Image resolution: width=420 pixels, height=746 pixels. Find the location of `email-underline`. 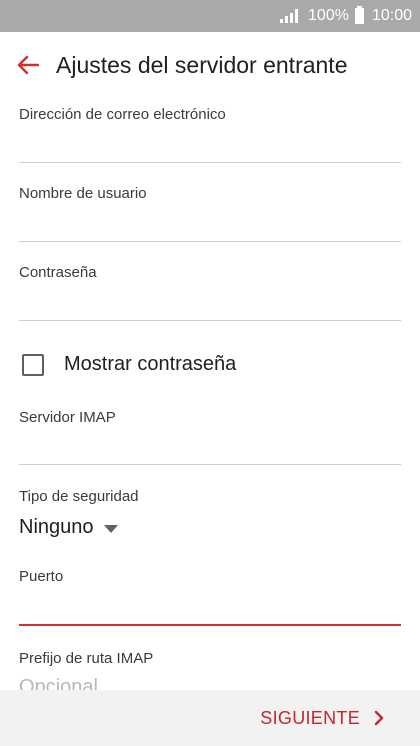

email-underline is located at coordinates (210, 162).